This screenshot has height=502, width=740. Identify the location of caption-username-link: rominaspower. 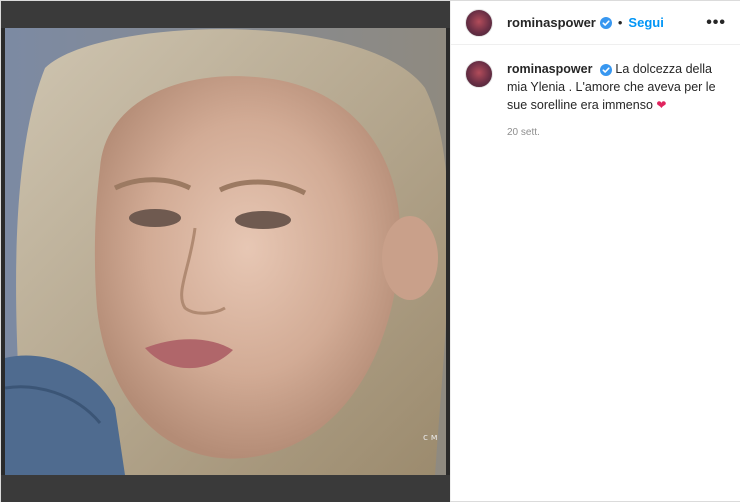
(549, 69).